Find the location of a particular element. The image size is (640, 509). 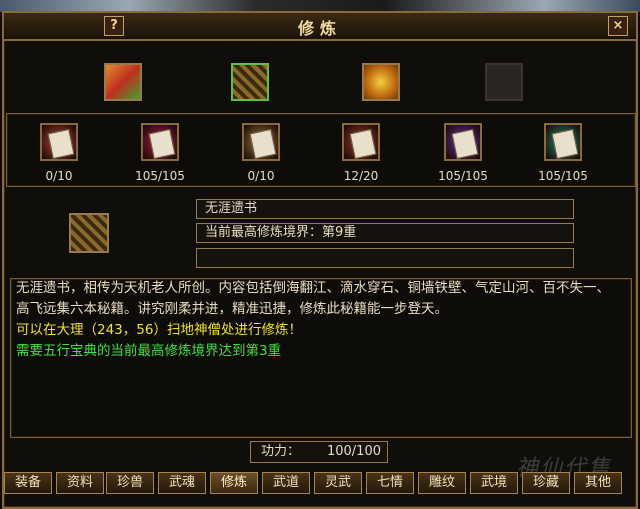

tab-1: 资料 is located at coordinates (80, 483).